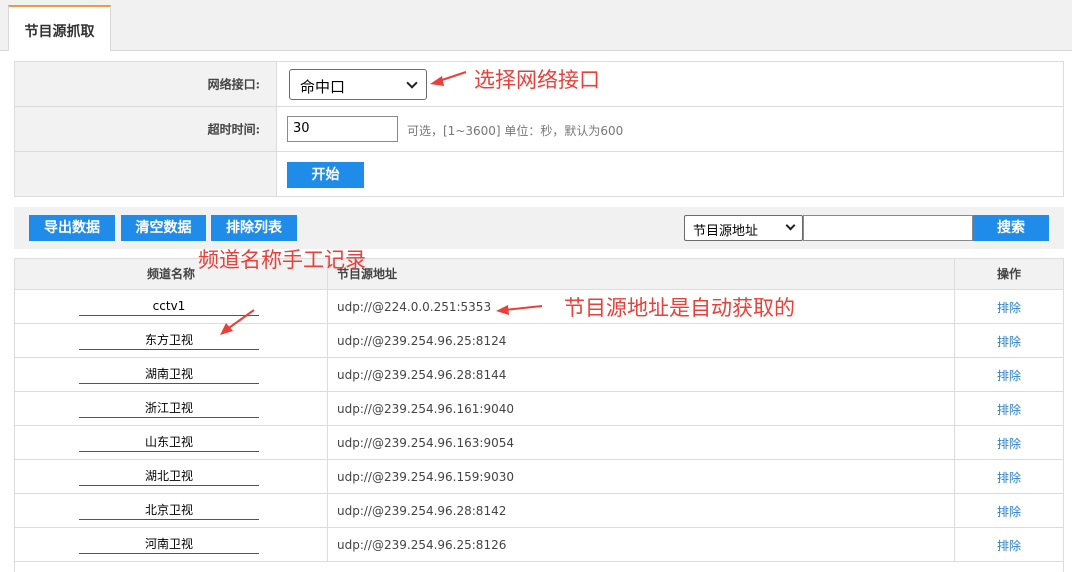 The height and width of the screenshot is (572, 1072). Describe the element at coordinates (169, 510) in the screenshot. I see `channel-name-input: 北京卫视` at that location.